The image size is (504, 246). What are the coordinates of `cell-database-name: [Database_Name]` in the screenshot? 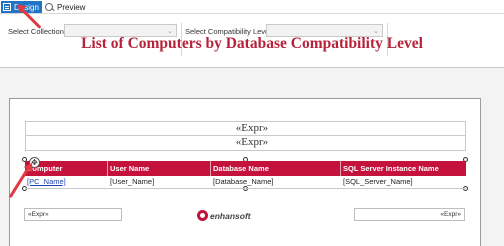 It's located at (242, 182).